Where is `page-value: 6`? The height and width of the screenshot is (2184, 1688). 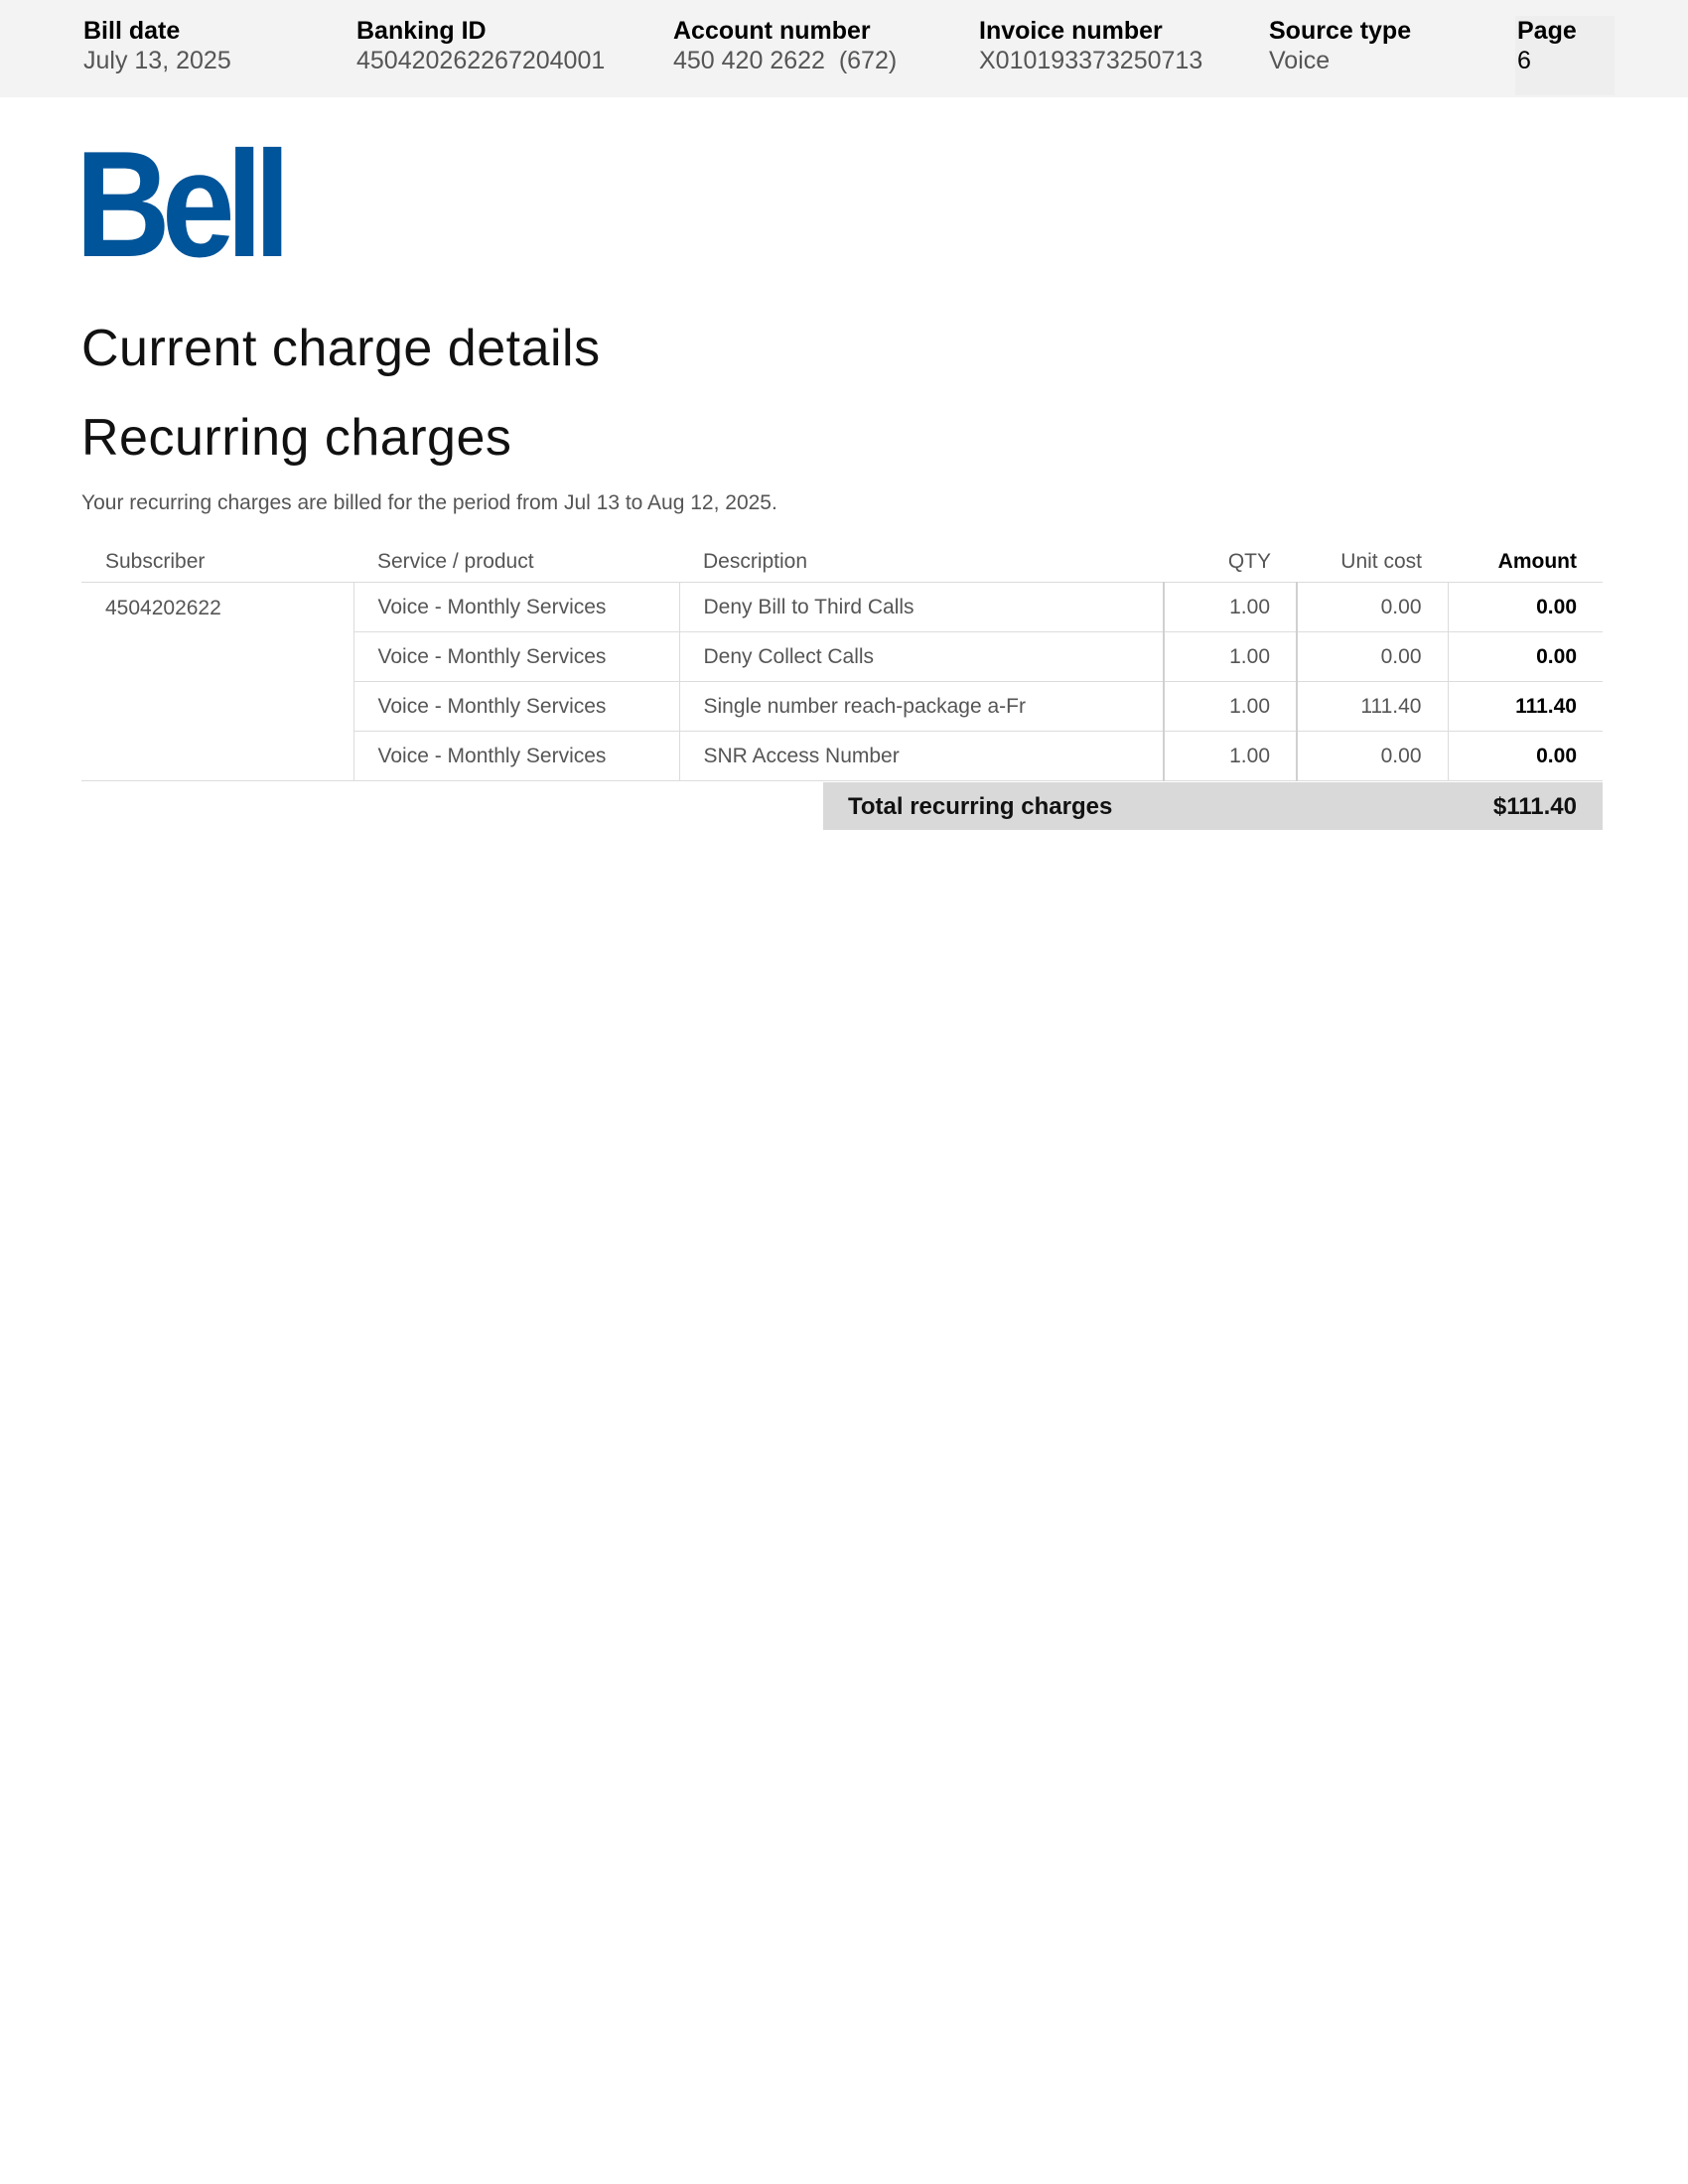
page-value: 6 is located at coordinates (1524, 60).